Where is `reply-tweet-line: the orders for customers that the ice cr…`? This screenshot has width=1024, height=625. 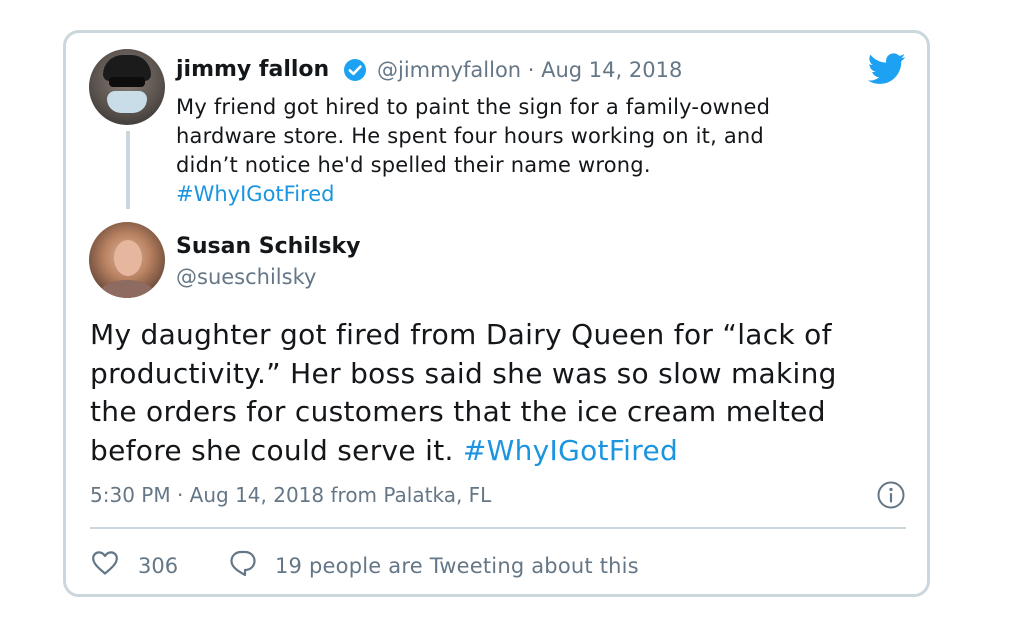 reply-tweet-line: the orders for customers that the ice cr… is located at coordinates (458, 411).